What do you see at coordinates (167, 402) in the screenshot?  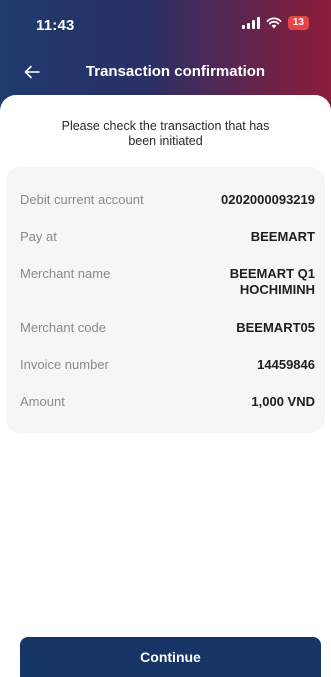 I see `detail-row-amount: Amount 1,000 VND` at bounding box center [167, 402].